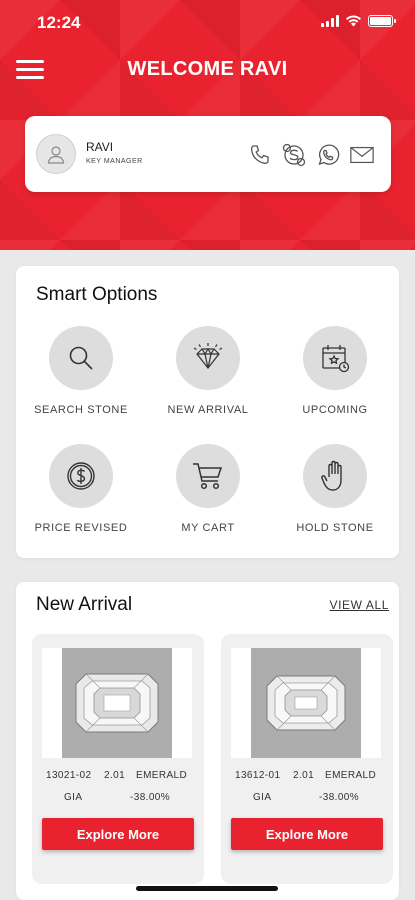  I want to click on option-label: PRICE REVISED, so click(81, 528).